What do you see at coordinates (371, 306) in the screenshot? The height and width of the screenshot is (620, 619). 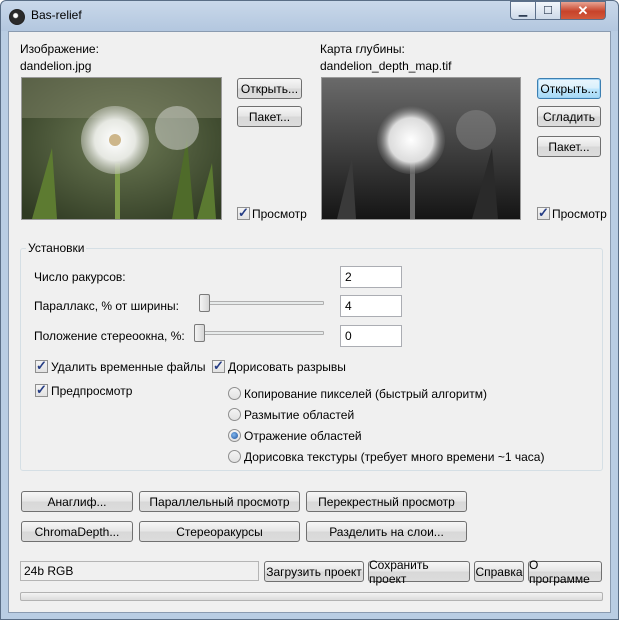 I see `parallax-input: 4` at bounding box center [371, 306].